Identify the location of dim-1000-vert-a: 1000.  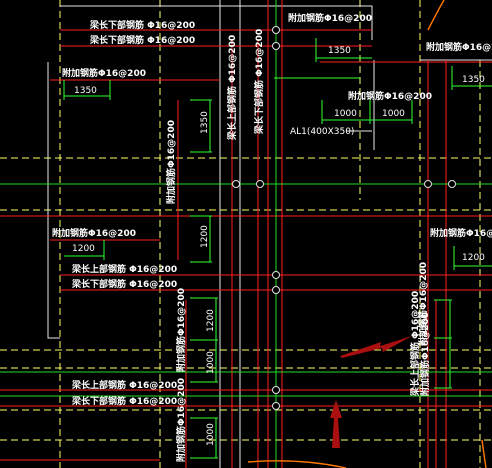
(211, 362).